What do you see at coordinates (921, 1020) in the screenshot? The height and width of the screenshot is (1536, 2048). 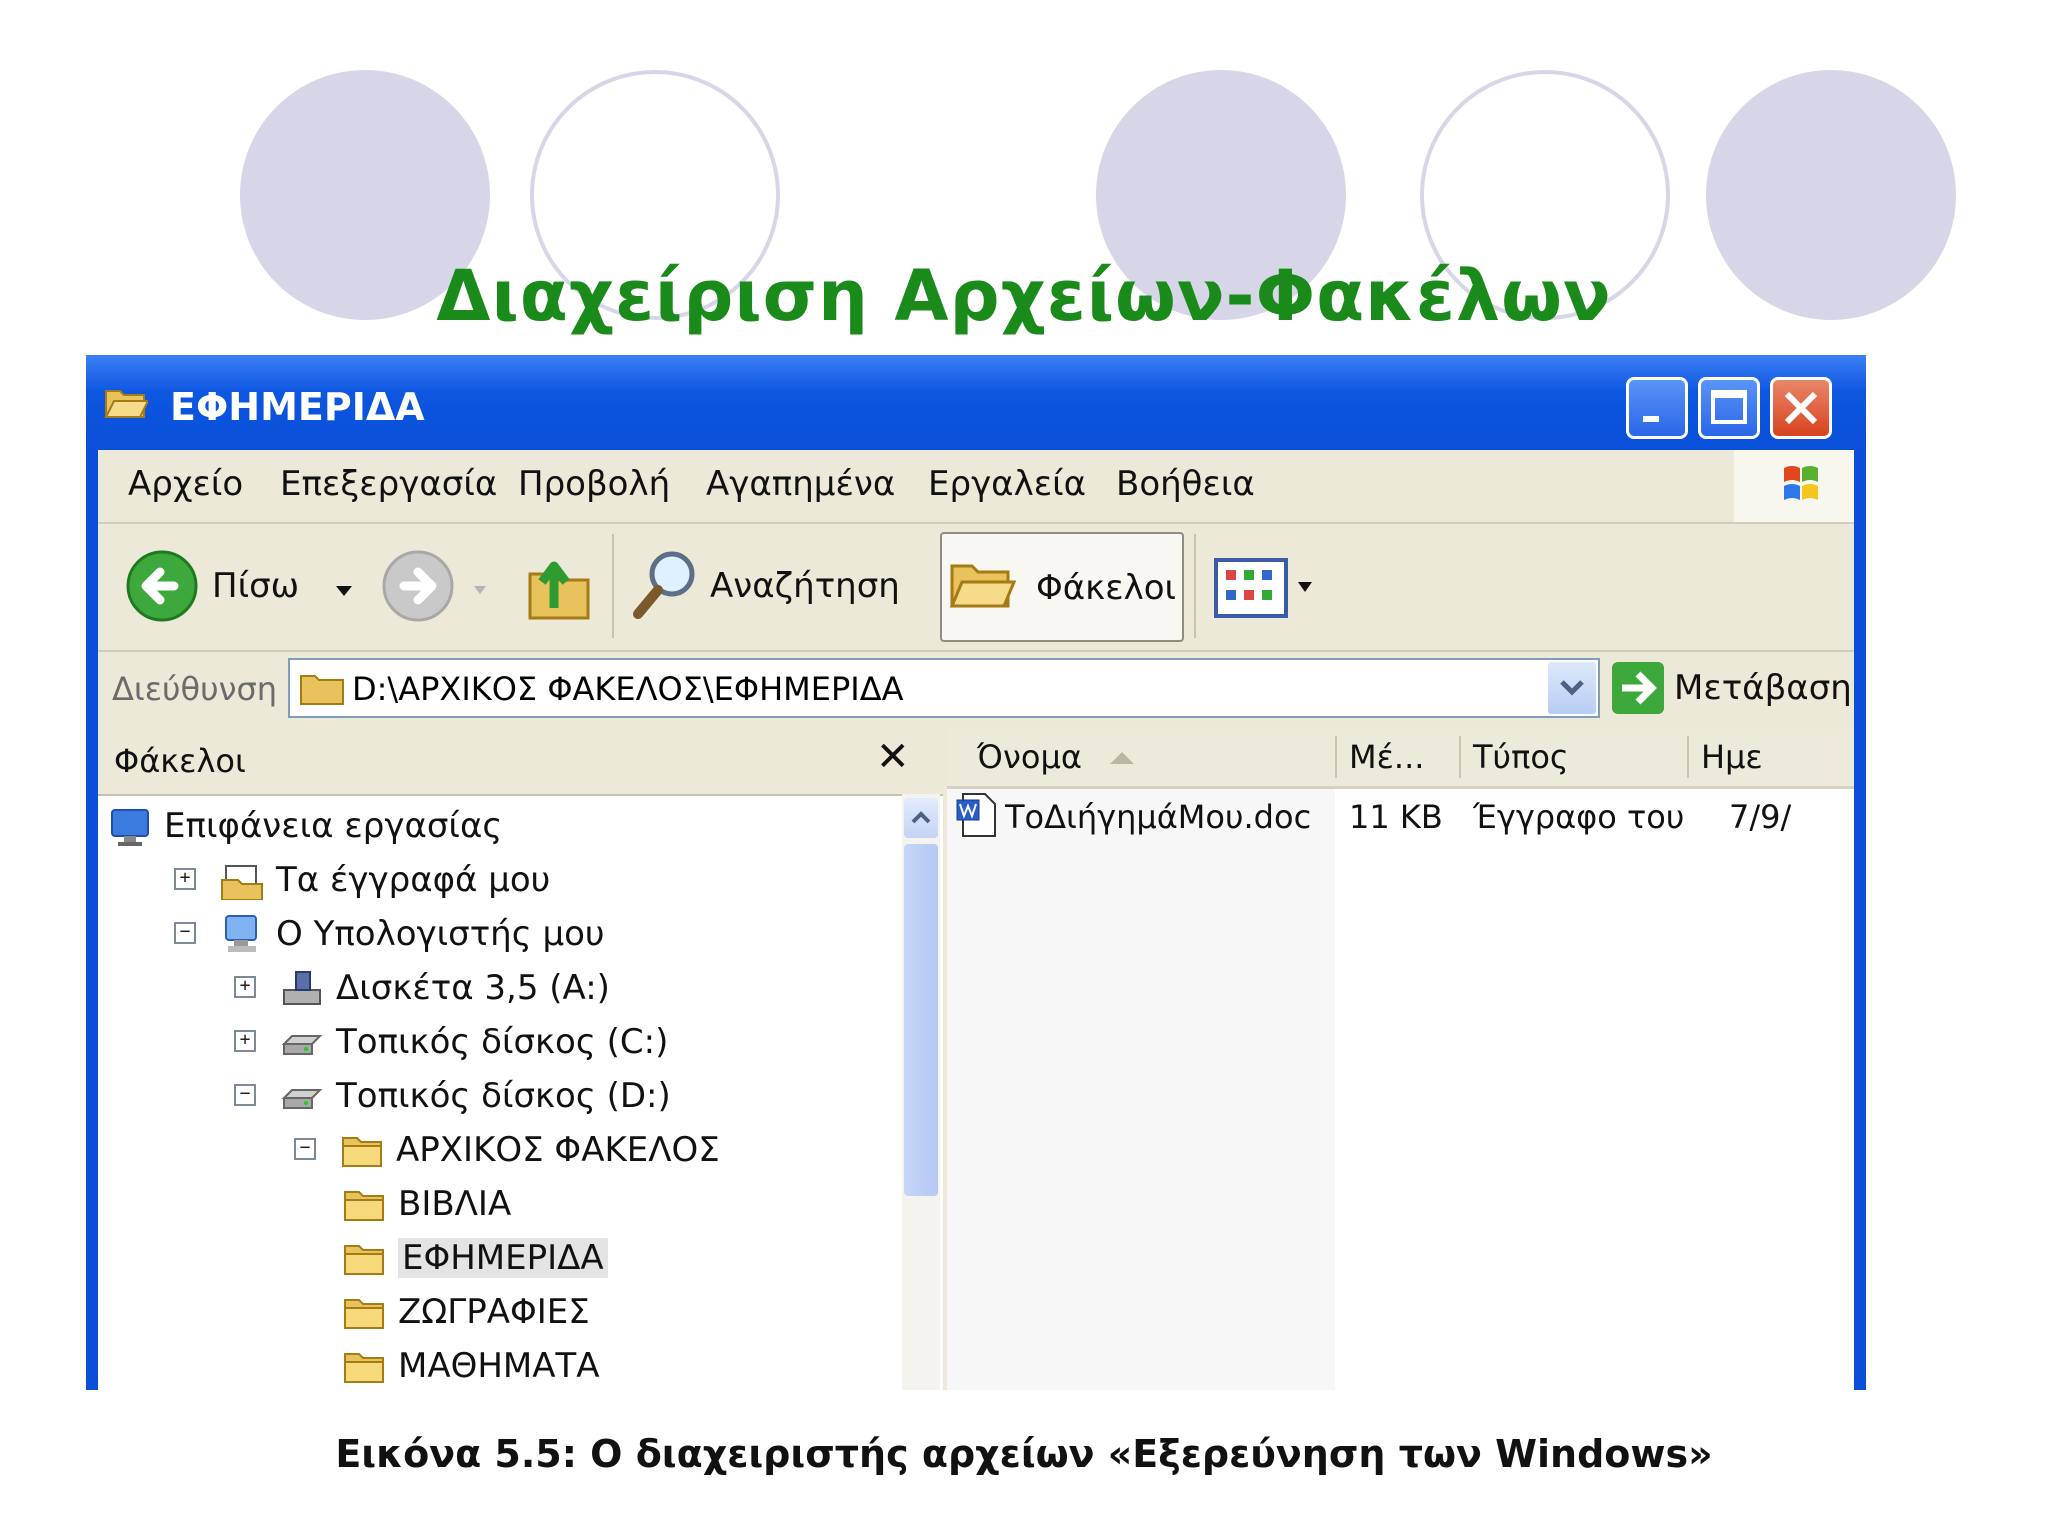 I see `scroll-thumb` at bounding box center [921, 1020].